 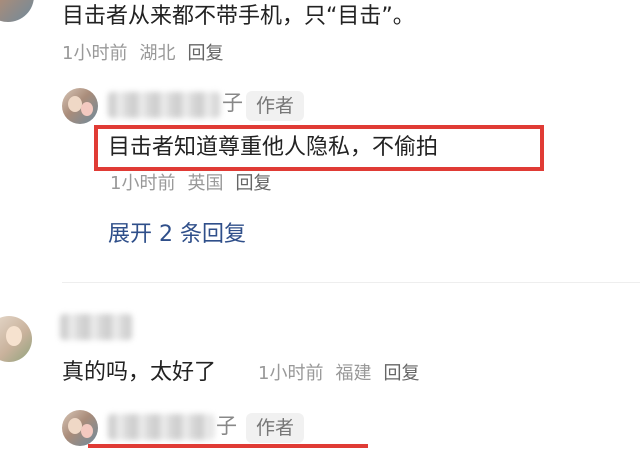 What do you see at coordinates (238, 16) in the screenshot?
I see `comment-text: 目击者从来都不带手机，只“目击”。` at bounding box center [238, 16].